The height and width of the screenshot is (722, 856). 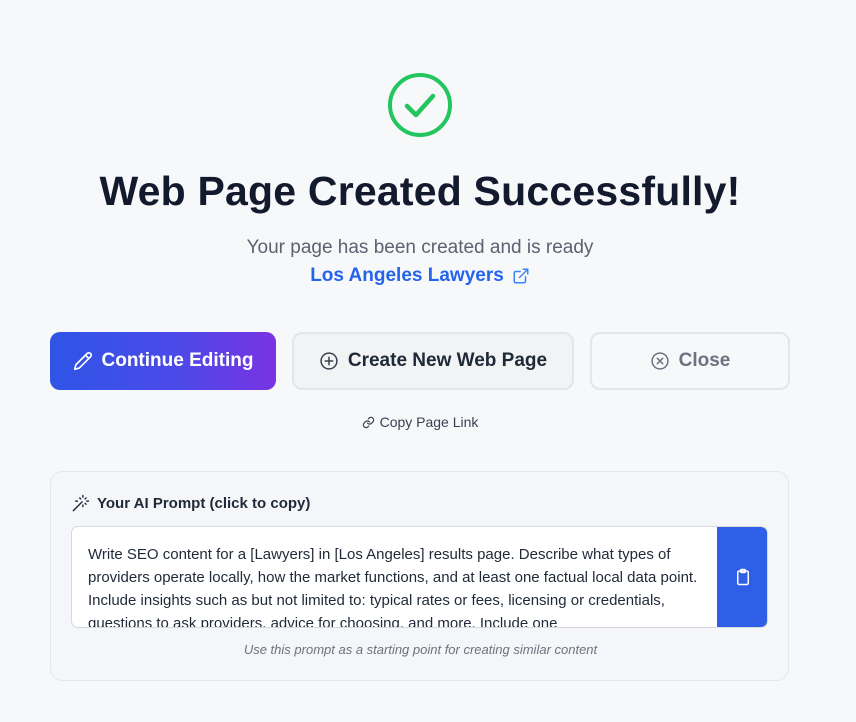 What do you see at coordinates (368, 422) in the screenshot?
I see `link-icon` at bounding box center [368, 422].